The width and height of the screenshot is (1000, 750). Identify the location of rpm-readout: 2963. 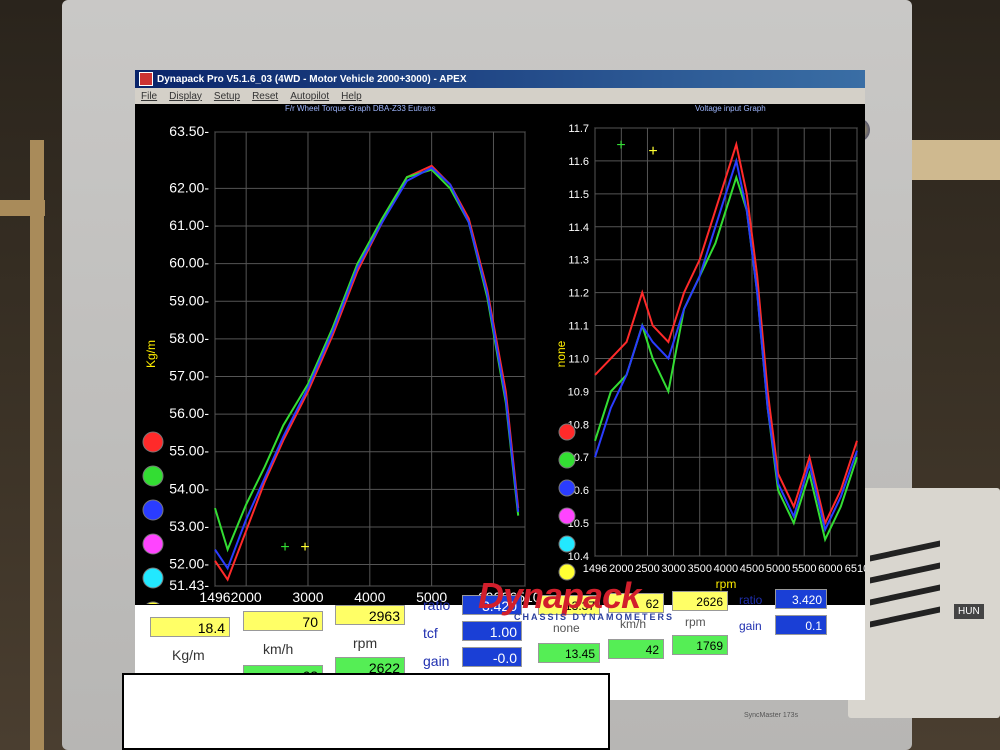
(370, 615).